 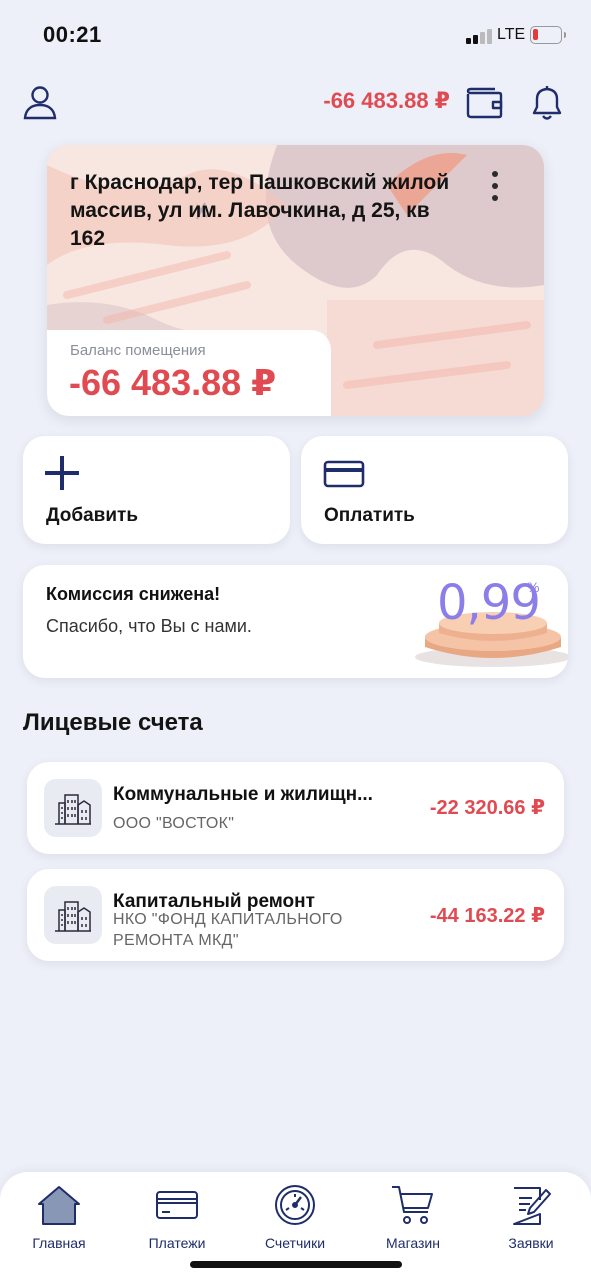 I want to click on promo-title: Комиссия снижена!, so click(x=133, y=594).